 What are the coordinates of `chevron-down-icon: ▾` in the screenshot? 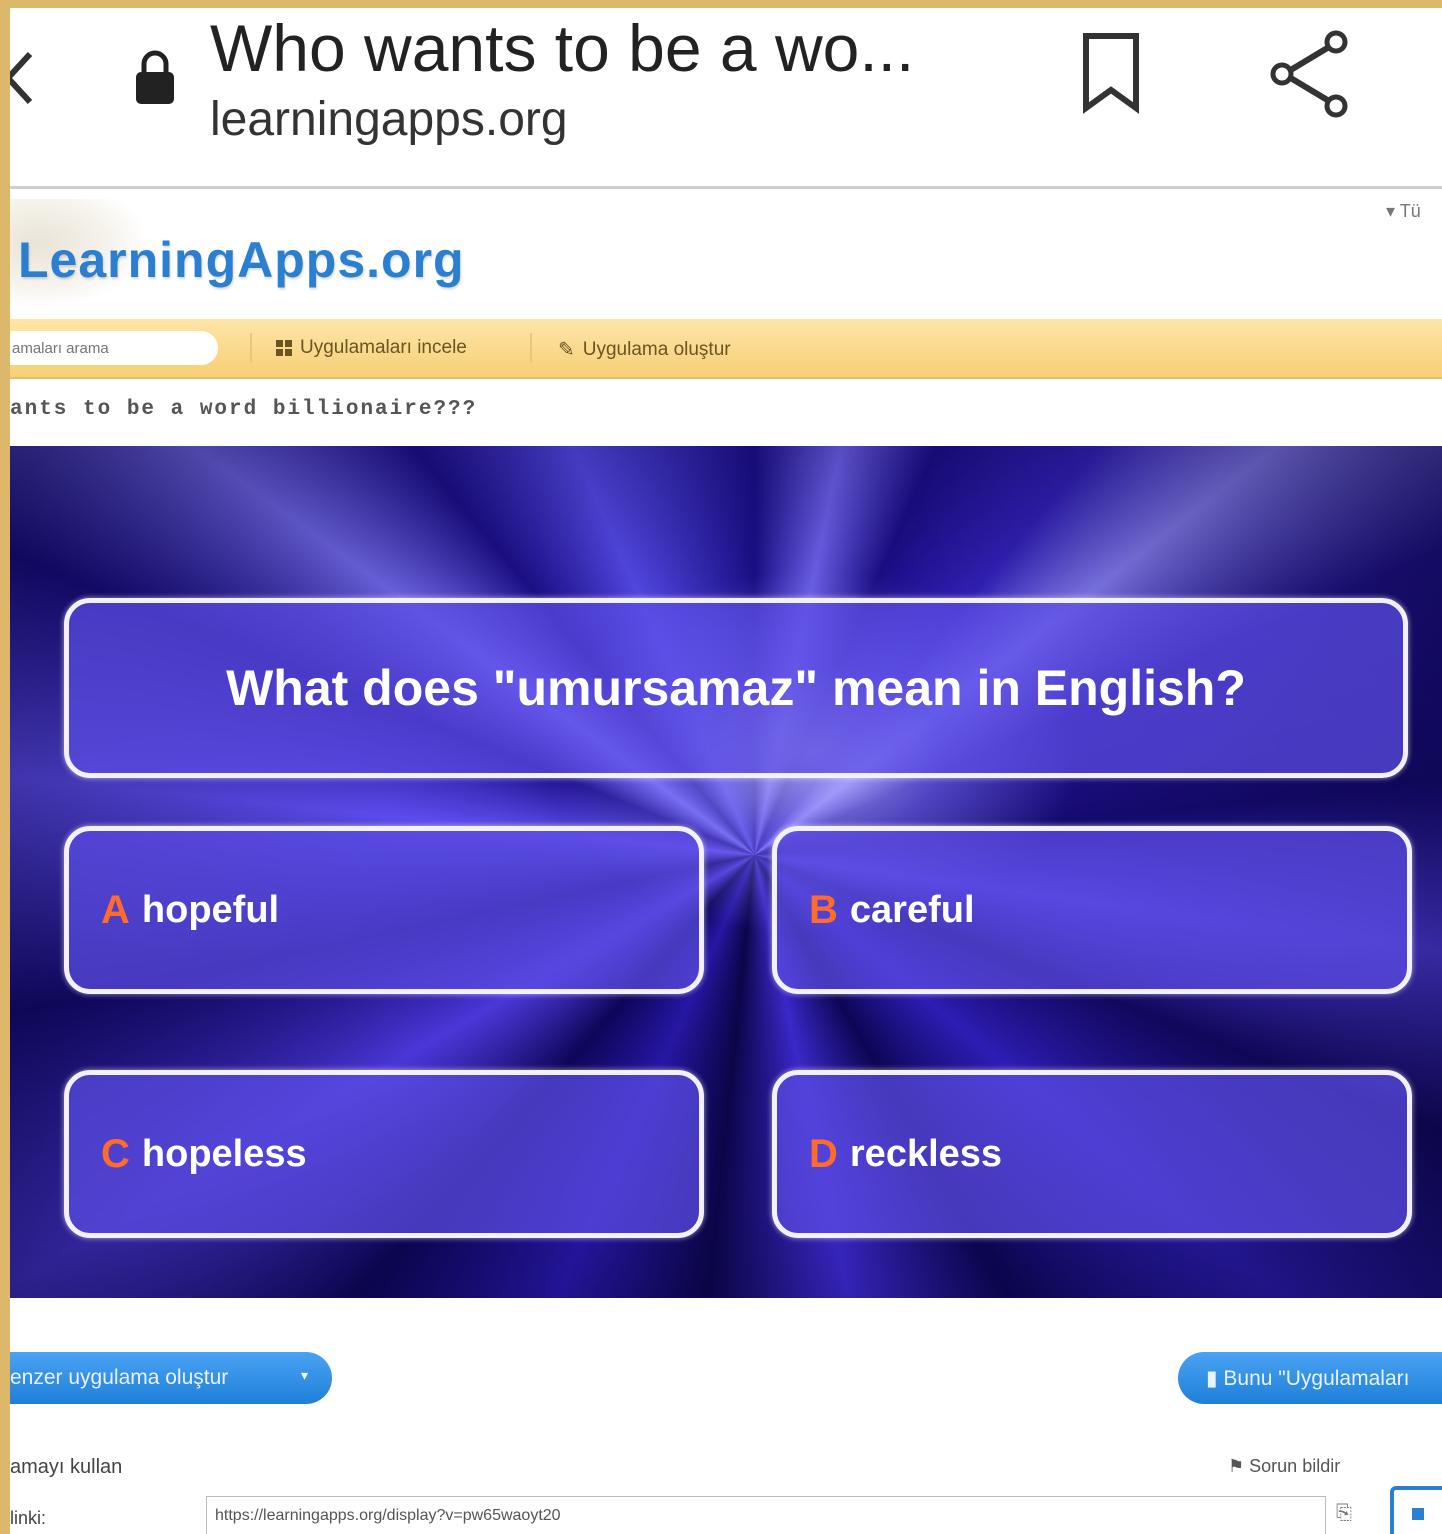 It's located at (304, 1375).